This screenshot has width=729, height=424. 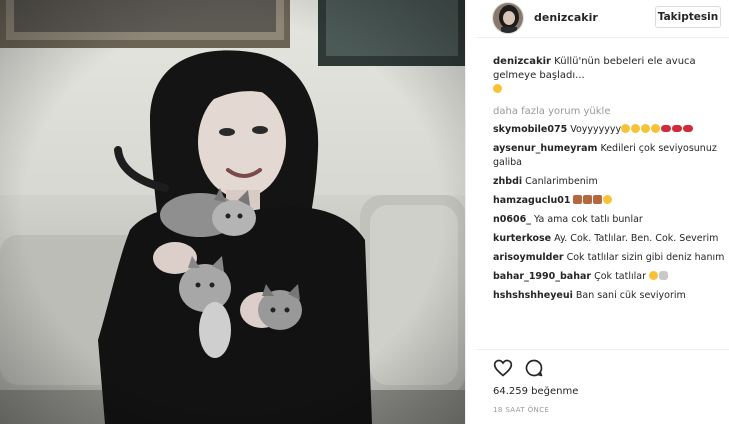 I want to click on likes-count: 64.259 beğenme, so click(x=535, y=391).